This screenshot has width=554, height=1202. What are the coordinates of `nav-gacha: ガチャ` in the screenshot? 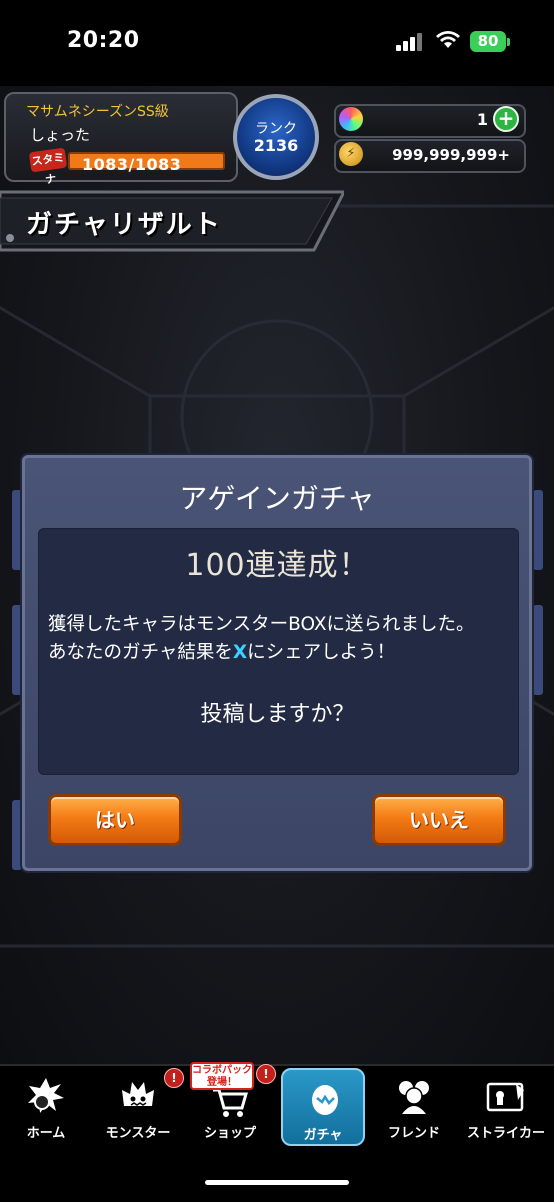 It's located at (323, 1107).